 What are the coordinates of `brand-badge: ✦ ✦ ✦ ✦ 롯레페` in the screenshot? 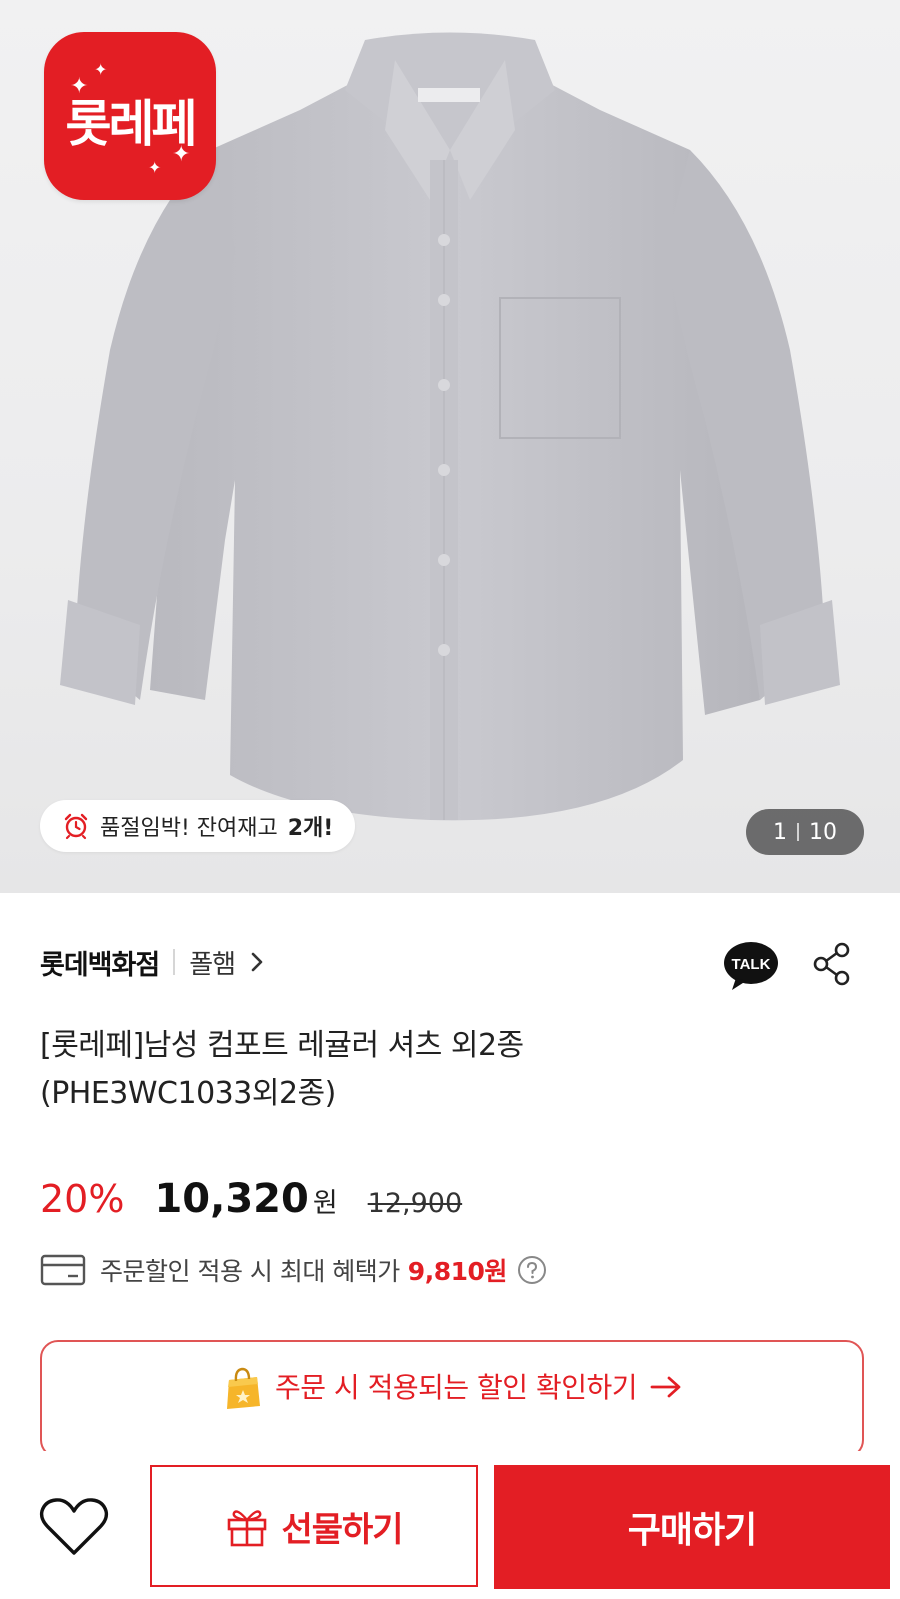 It's located at (130, 116).